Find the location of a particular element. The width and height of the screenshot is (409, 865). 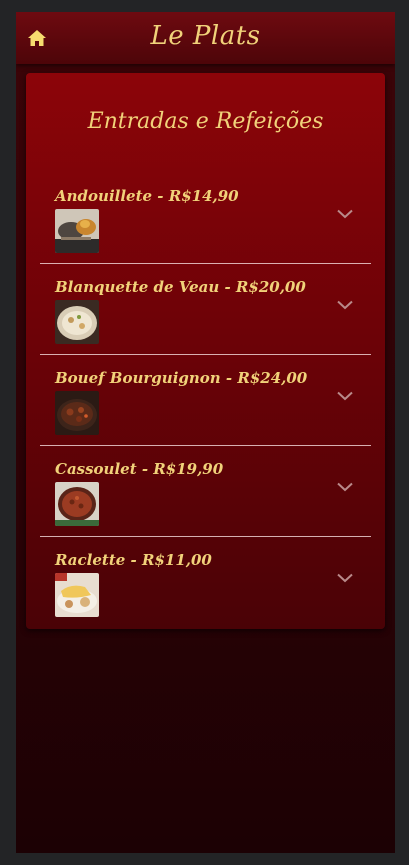

brand-title: Le Plats is located at coordinates (205, 36).